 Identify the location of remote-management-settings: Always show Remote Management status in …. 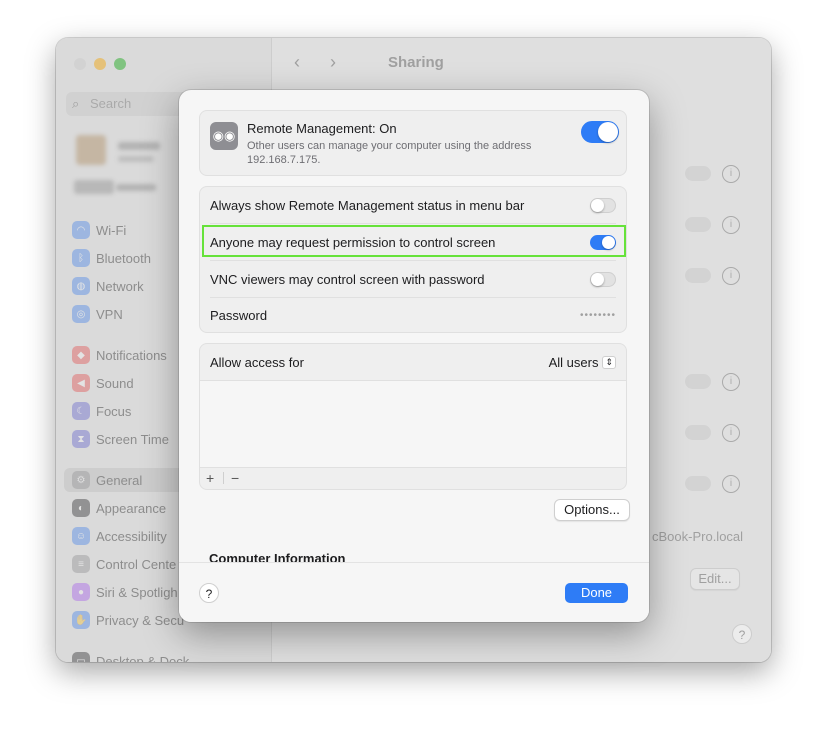
(413, 259).